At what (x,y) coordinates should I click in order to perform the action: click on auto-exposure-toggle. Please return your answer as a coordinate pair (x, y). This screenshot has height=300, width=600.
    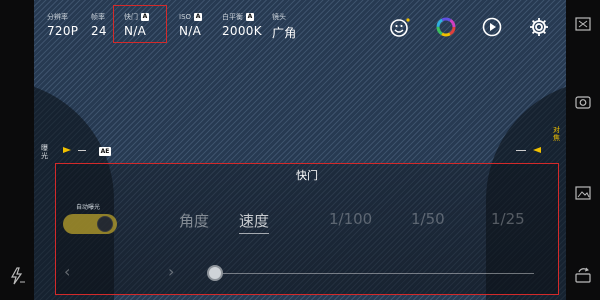
    Looking at the image, I should click on (90, 224).